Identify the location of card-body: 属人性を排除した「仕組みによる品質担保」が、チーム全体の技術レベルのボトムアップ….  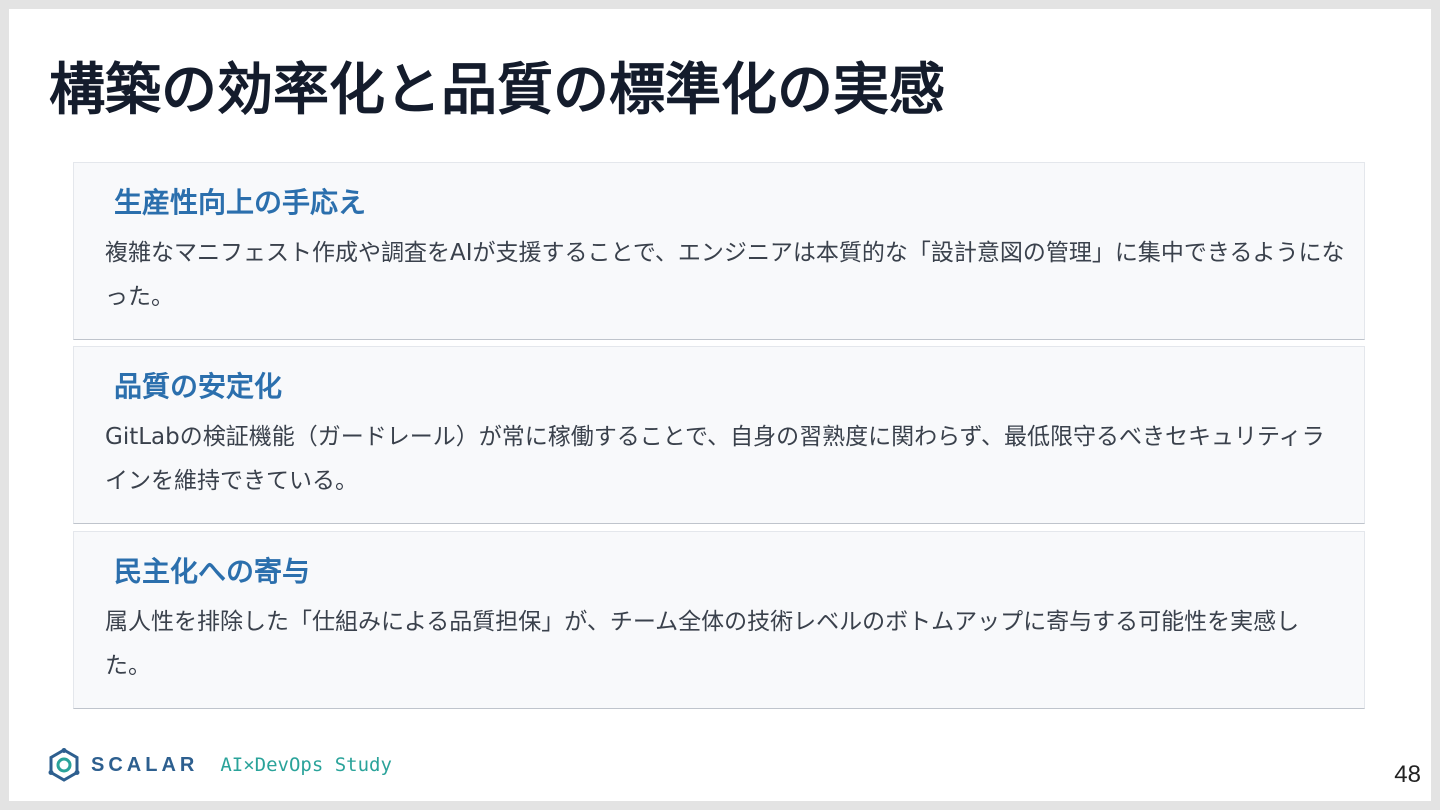
(702, 644).